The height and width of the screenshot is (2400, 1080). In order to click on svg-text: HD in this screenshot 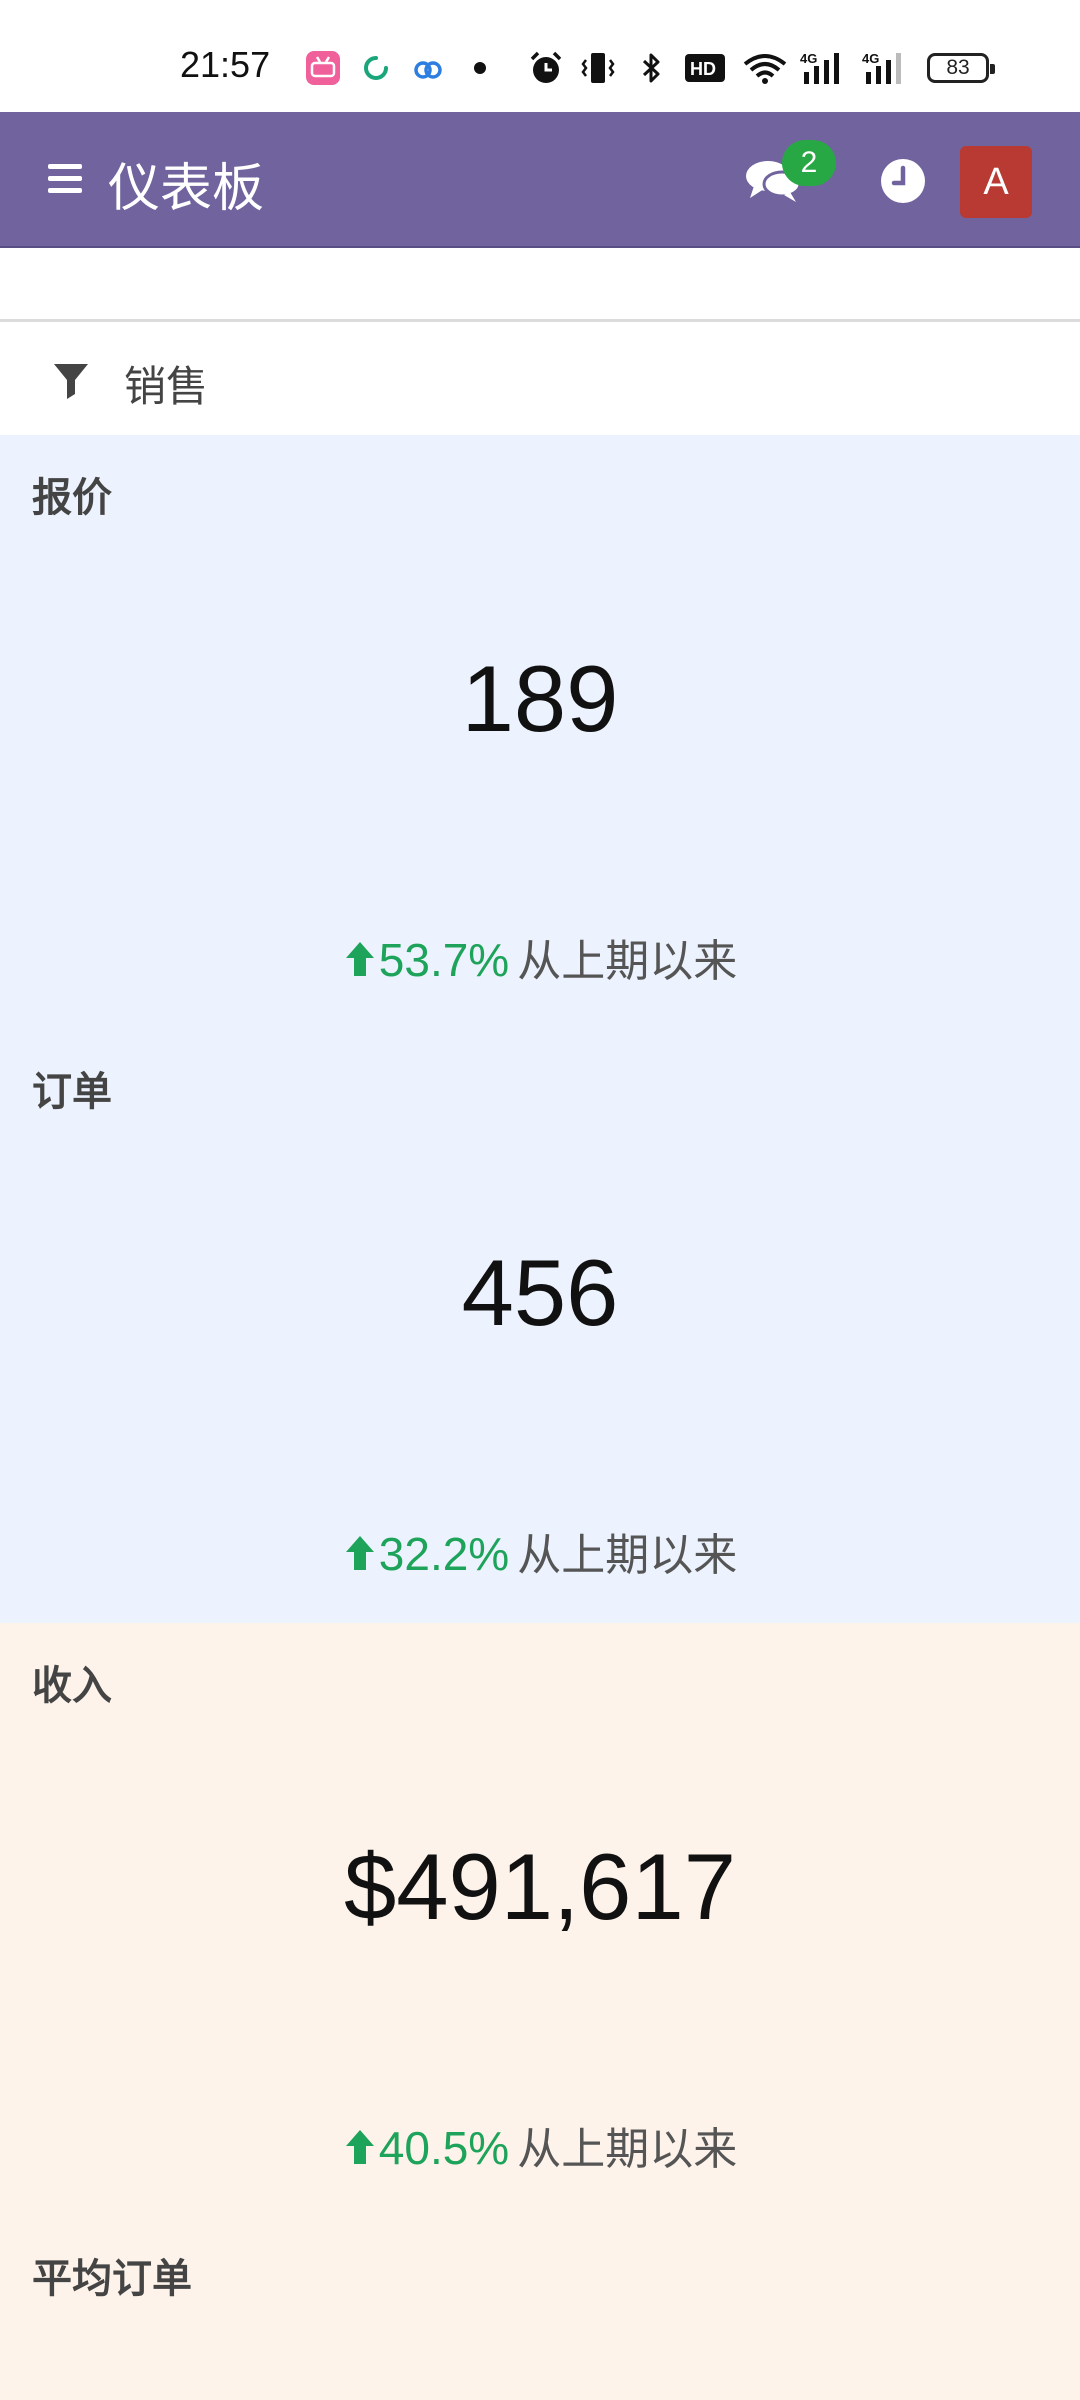, I will do `click(703, 69)`.